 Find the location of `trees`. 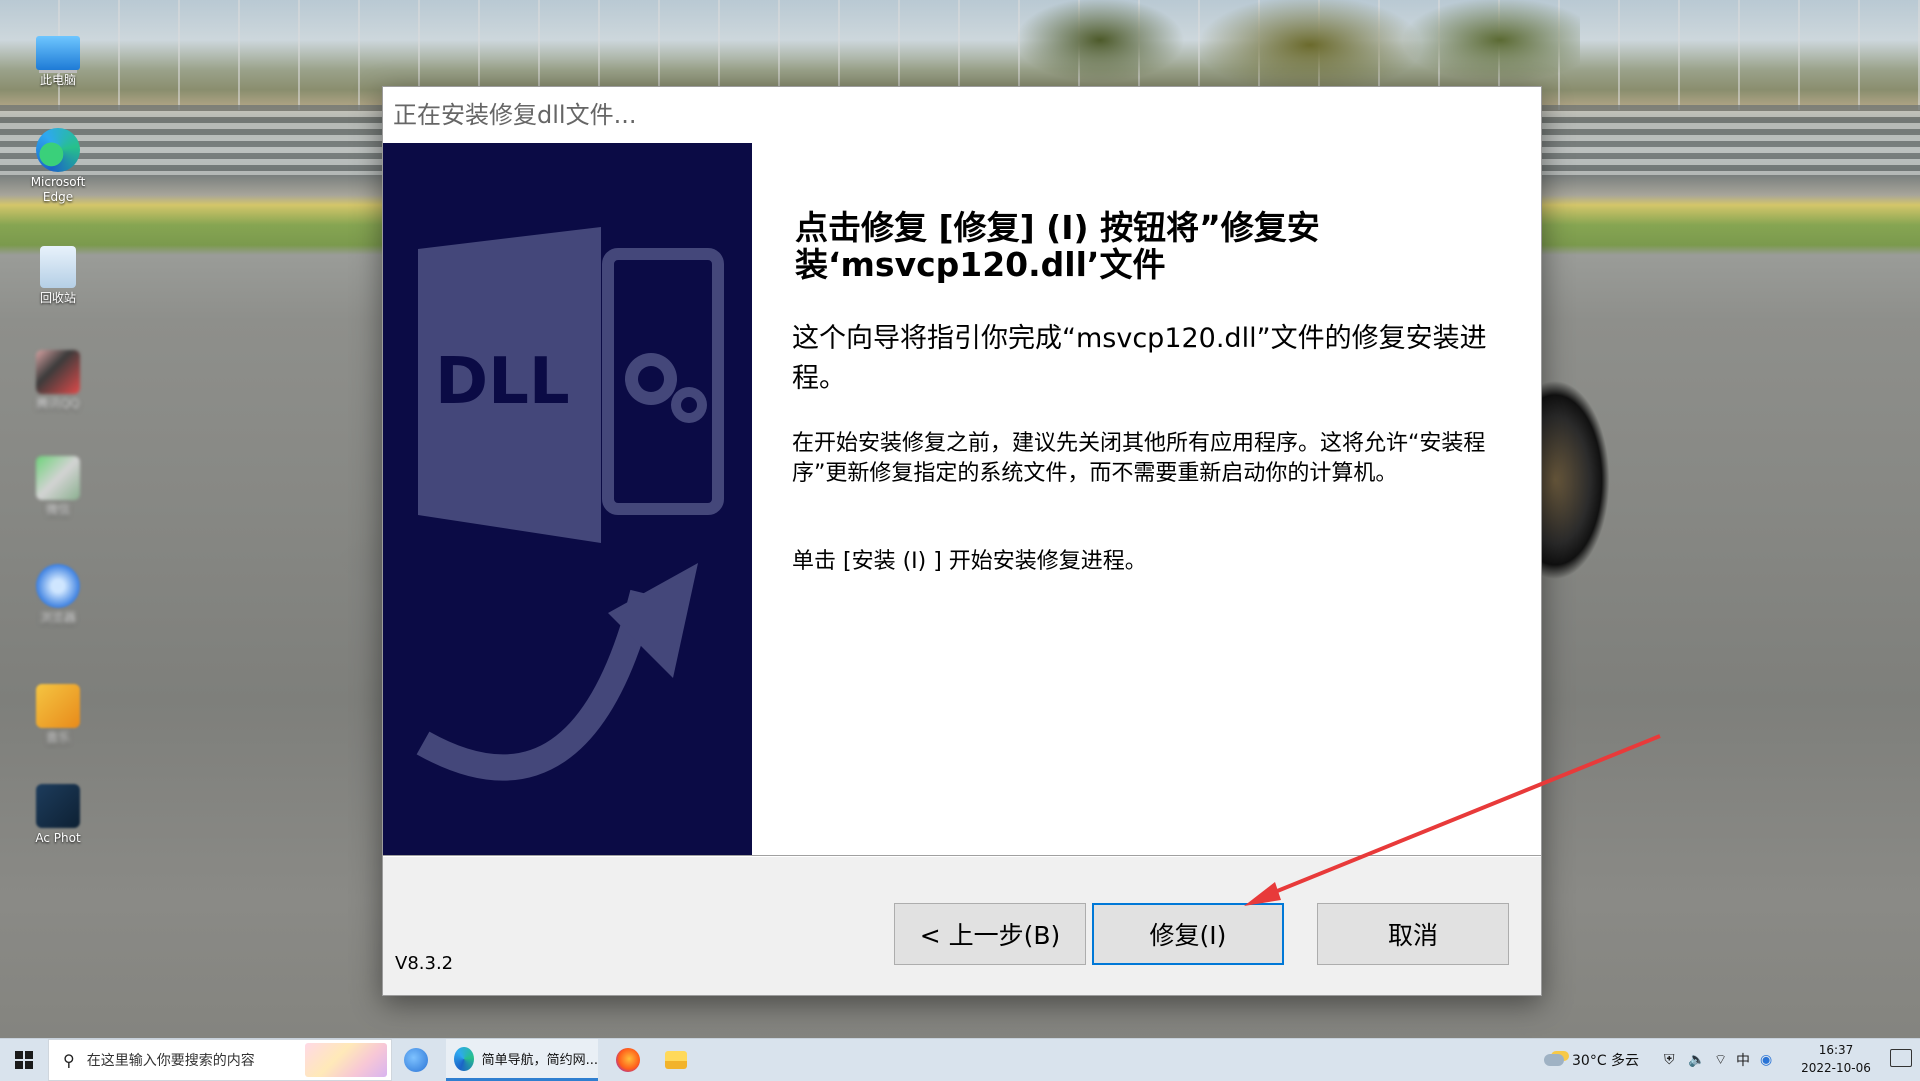

trees is located at coordinates (1280, 50).